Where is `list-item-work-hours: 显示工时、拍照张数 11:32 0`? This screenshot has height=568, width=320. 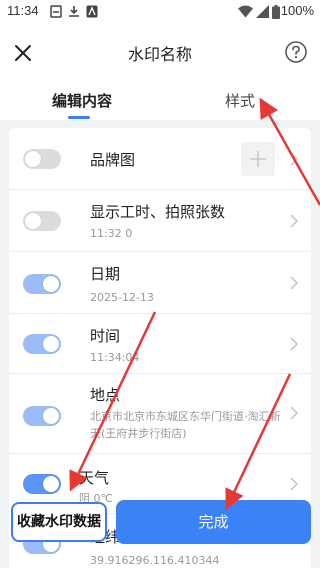
list-item-work-hours: 显示工时、拍照张数 11:32 0 is located at coordinates (160, 221).